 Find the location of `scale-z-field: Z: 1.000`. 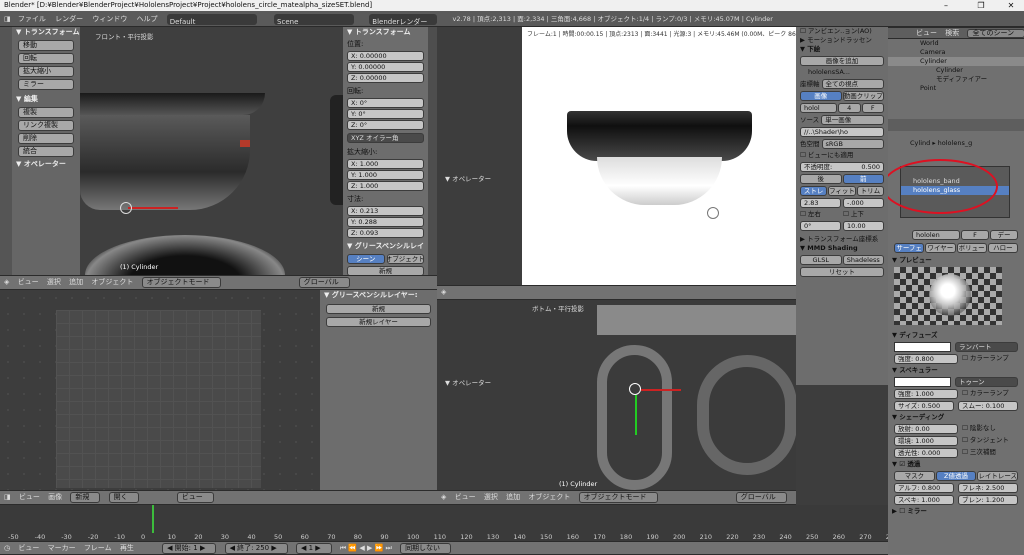

scale-z-field: Z: 1.000 is located at coordinates (385, 186).